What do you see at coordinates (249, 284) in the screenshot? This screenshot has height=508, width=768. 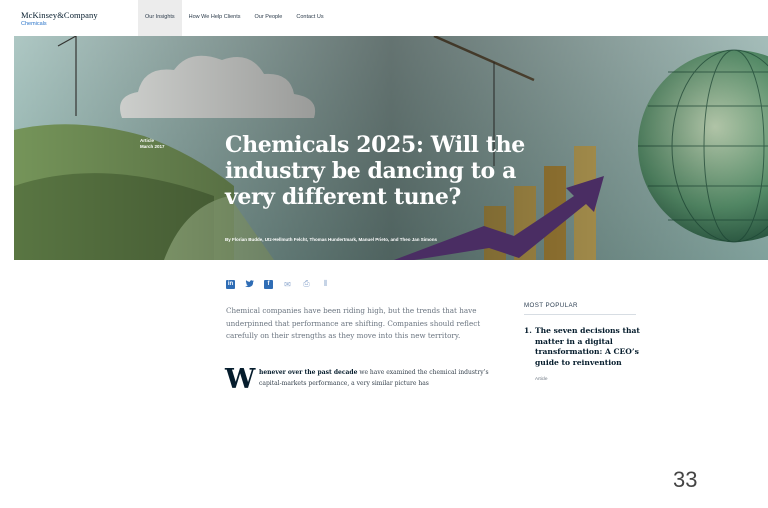 I see `twitter-icon` at bounding box center [249, 284].